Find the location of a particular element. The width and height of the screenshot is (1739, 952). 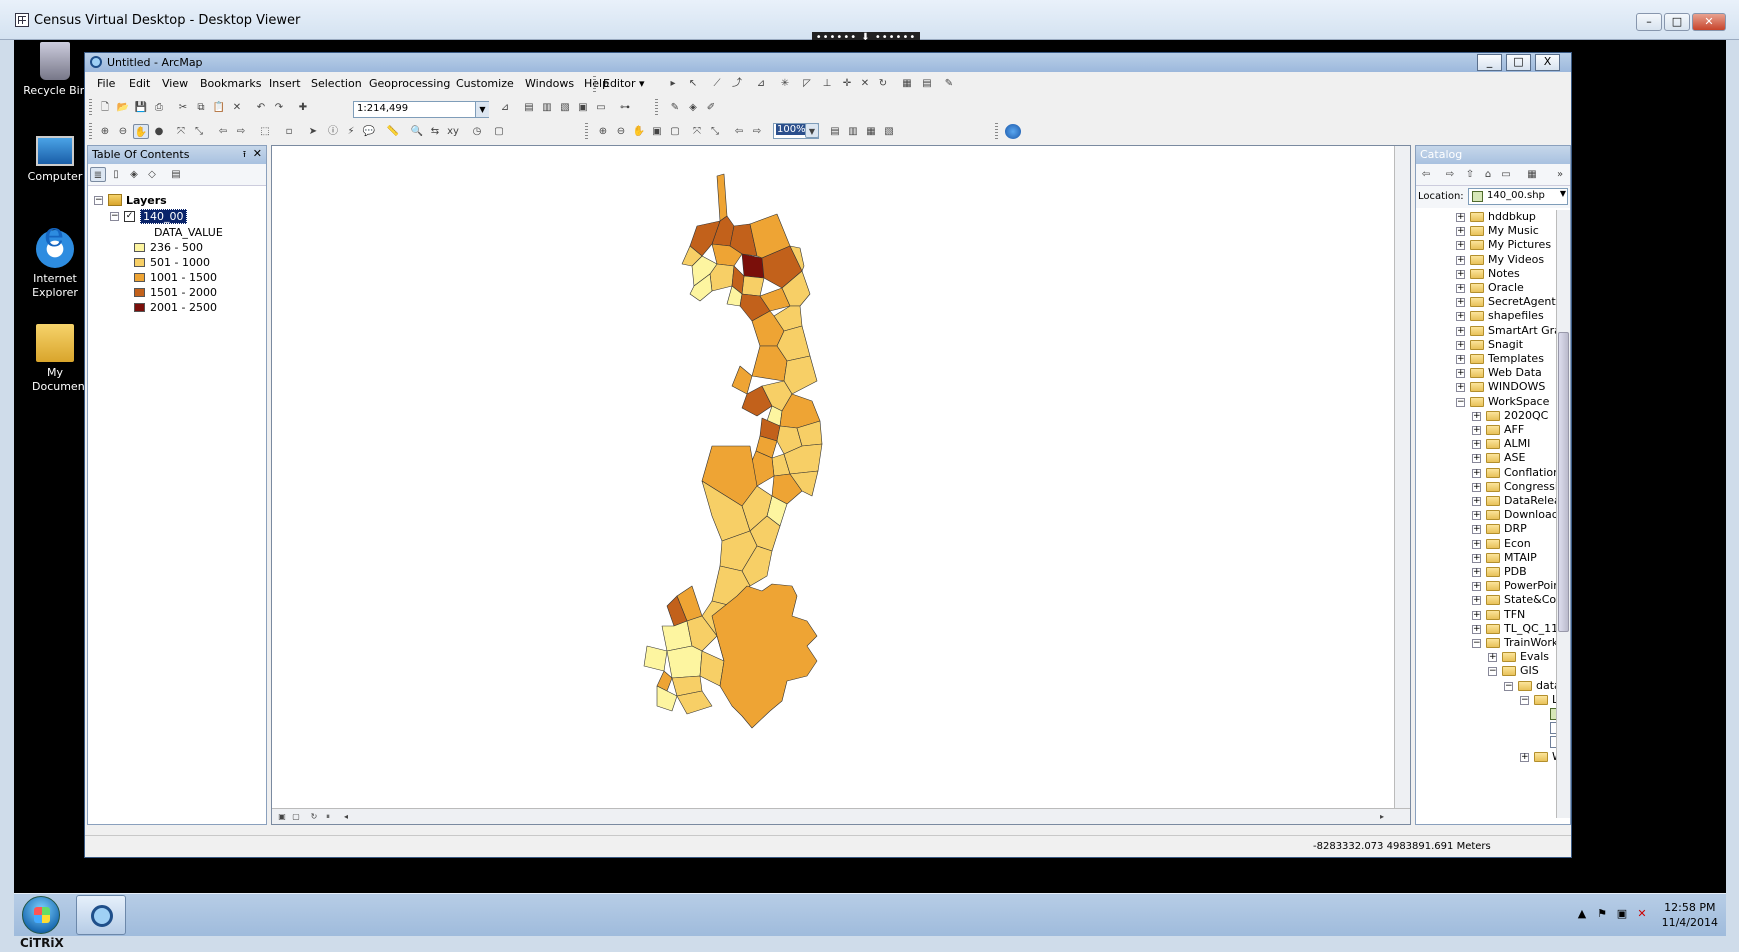

identify-icon: ⓘ is located at coordinates (333, 131).